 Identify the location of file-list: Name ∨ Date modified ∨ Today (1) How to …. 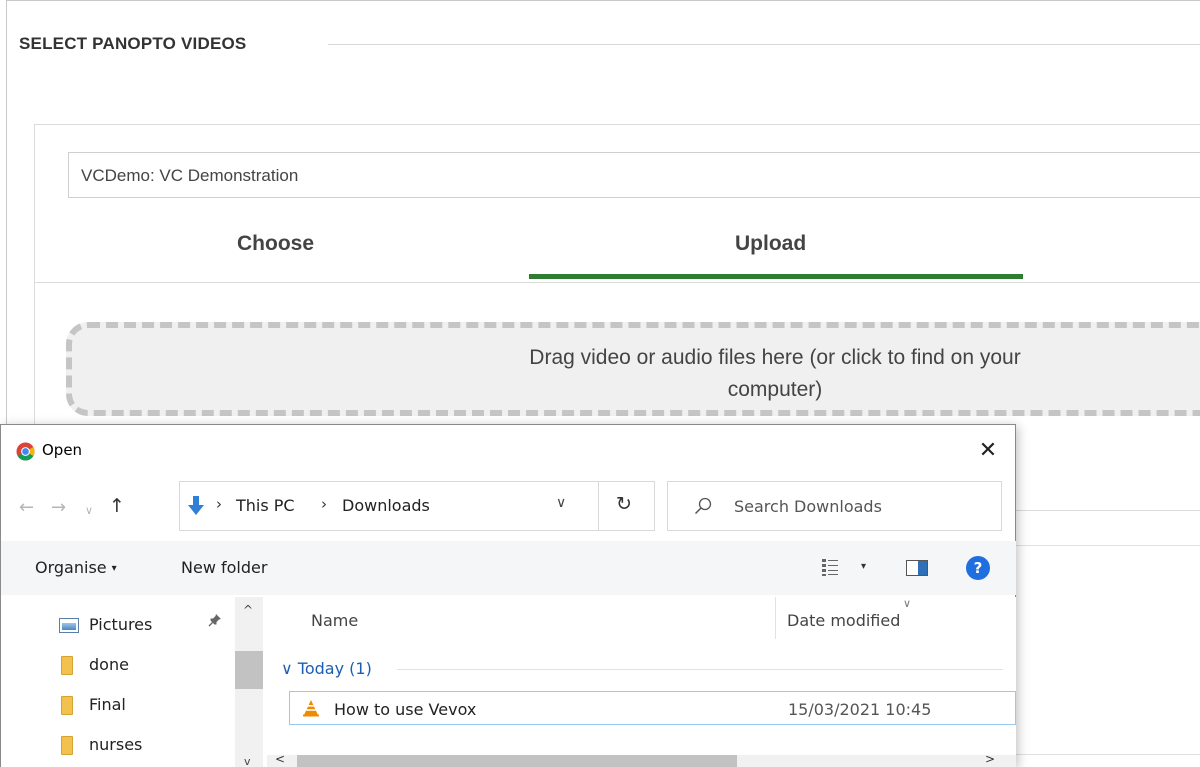
(641, 682).